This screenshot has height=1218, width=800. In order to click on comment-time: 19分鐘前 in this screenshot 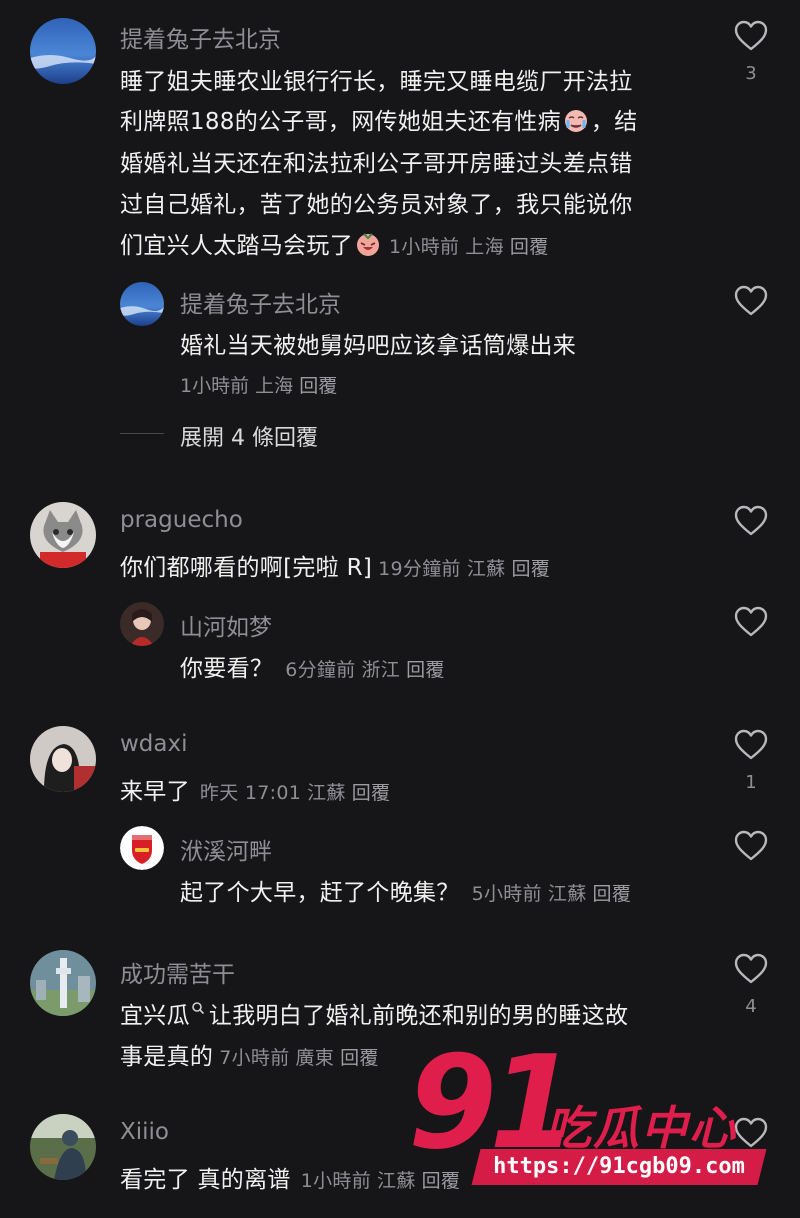, I will do `click(419, 569)`.